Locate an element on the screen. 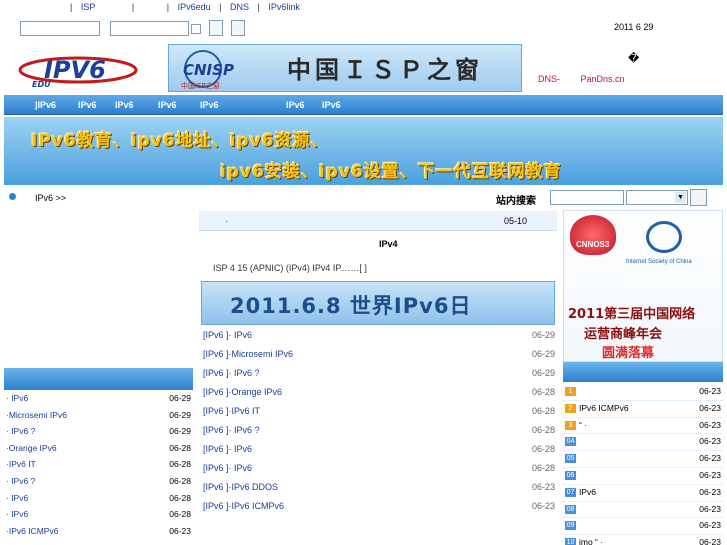 Image resolution: width=727 pixels, height=545 pixels. list-item: [IPv6 ]·Microsemi IPv6 06-29 is located at coordinates (378, 355).